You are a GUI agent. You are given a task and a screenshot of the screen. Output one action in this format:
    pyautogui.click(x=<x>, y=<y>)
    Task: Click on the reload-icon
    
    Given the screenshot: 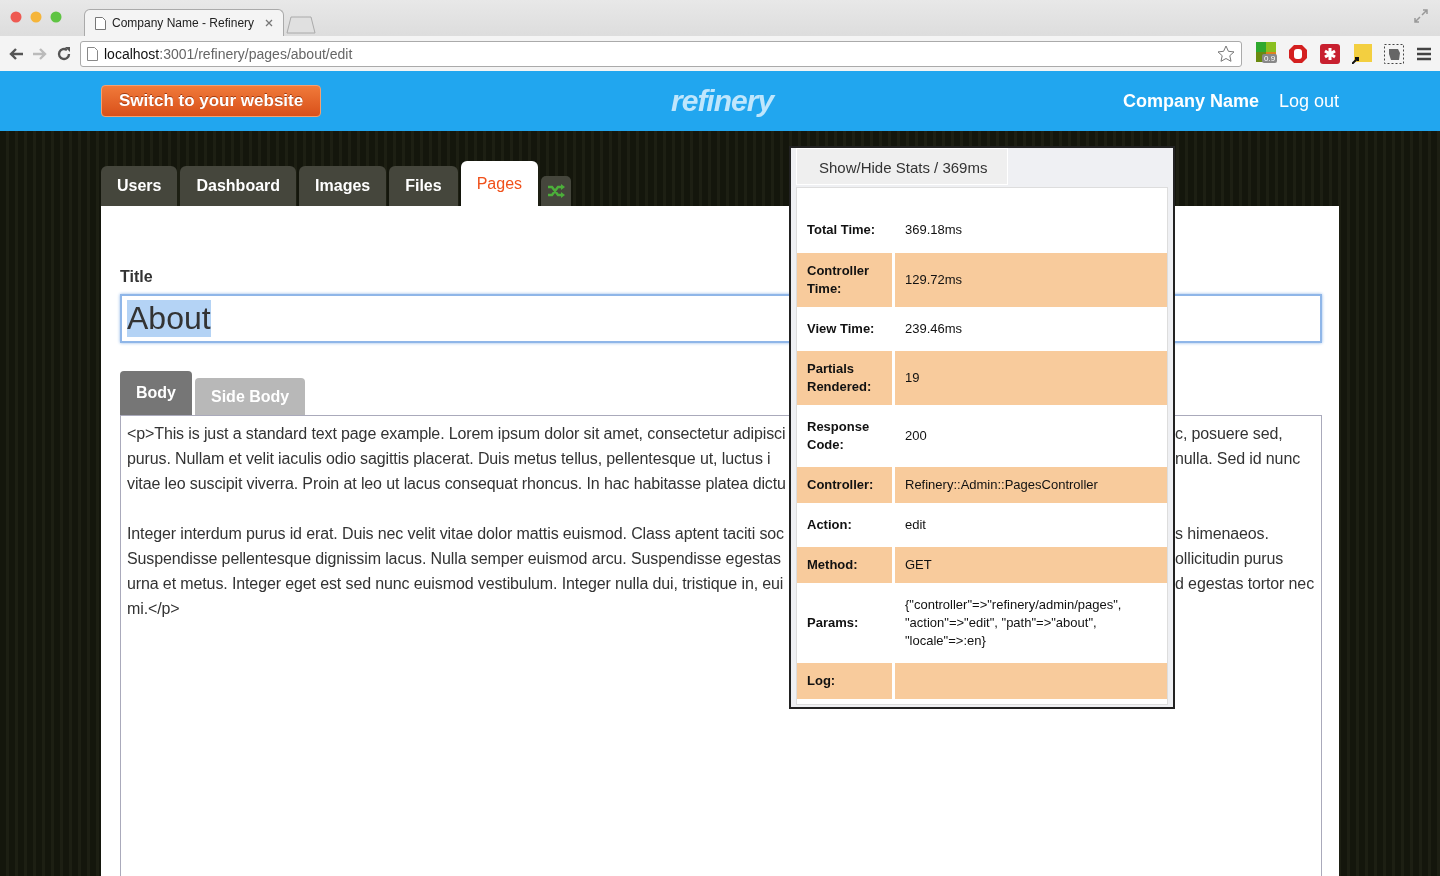 What is the action you would take?
    pyautogui.click(x=64, y=53)
    